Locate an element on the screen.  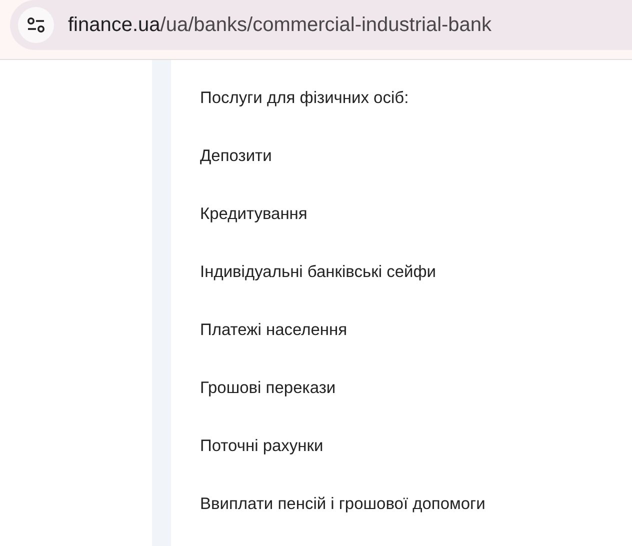
section-heading: Послуги для фізичних осіб: is located at coordinates (305, 98).